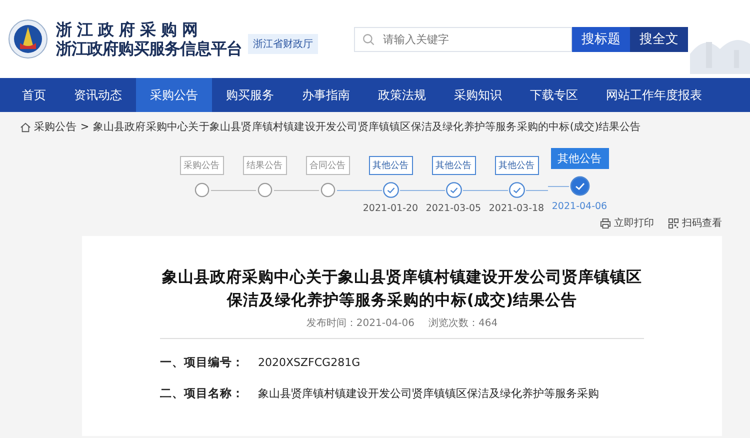 This screenshot has height=438, width=750. Describe the element at coordinates (695, 223) in the screenshot. I see `qr-code-link: 扫码查看` at that location.